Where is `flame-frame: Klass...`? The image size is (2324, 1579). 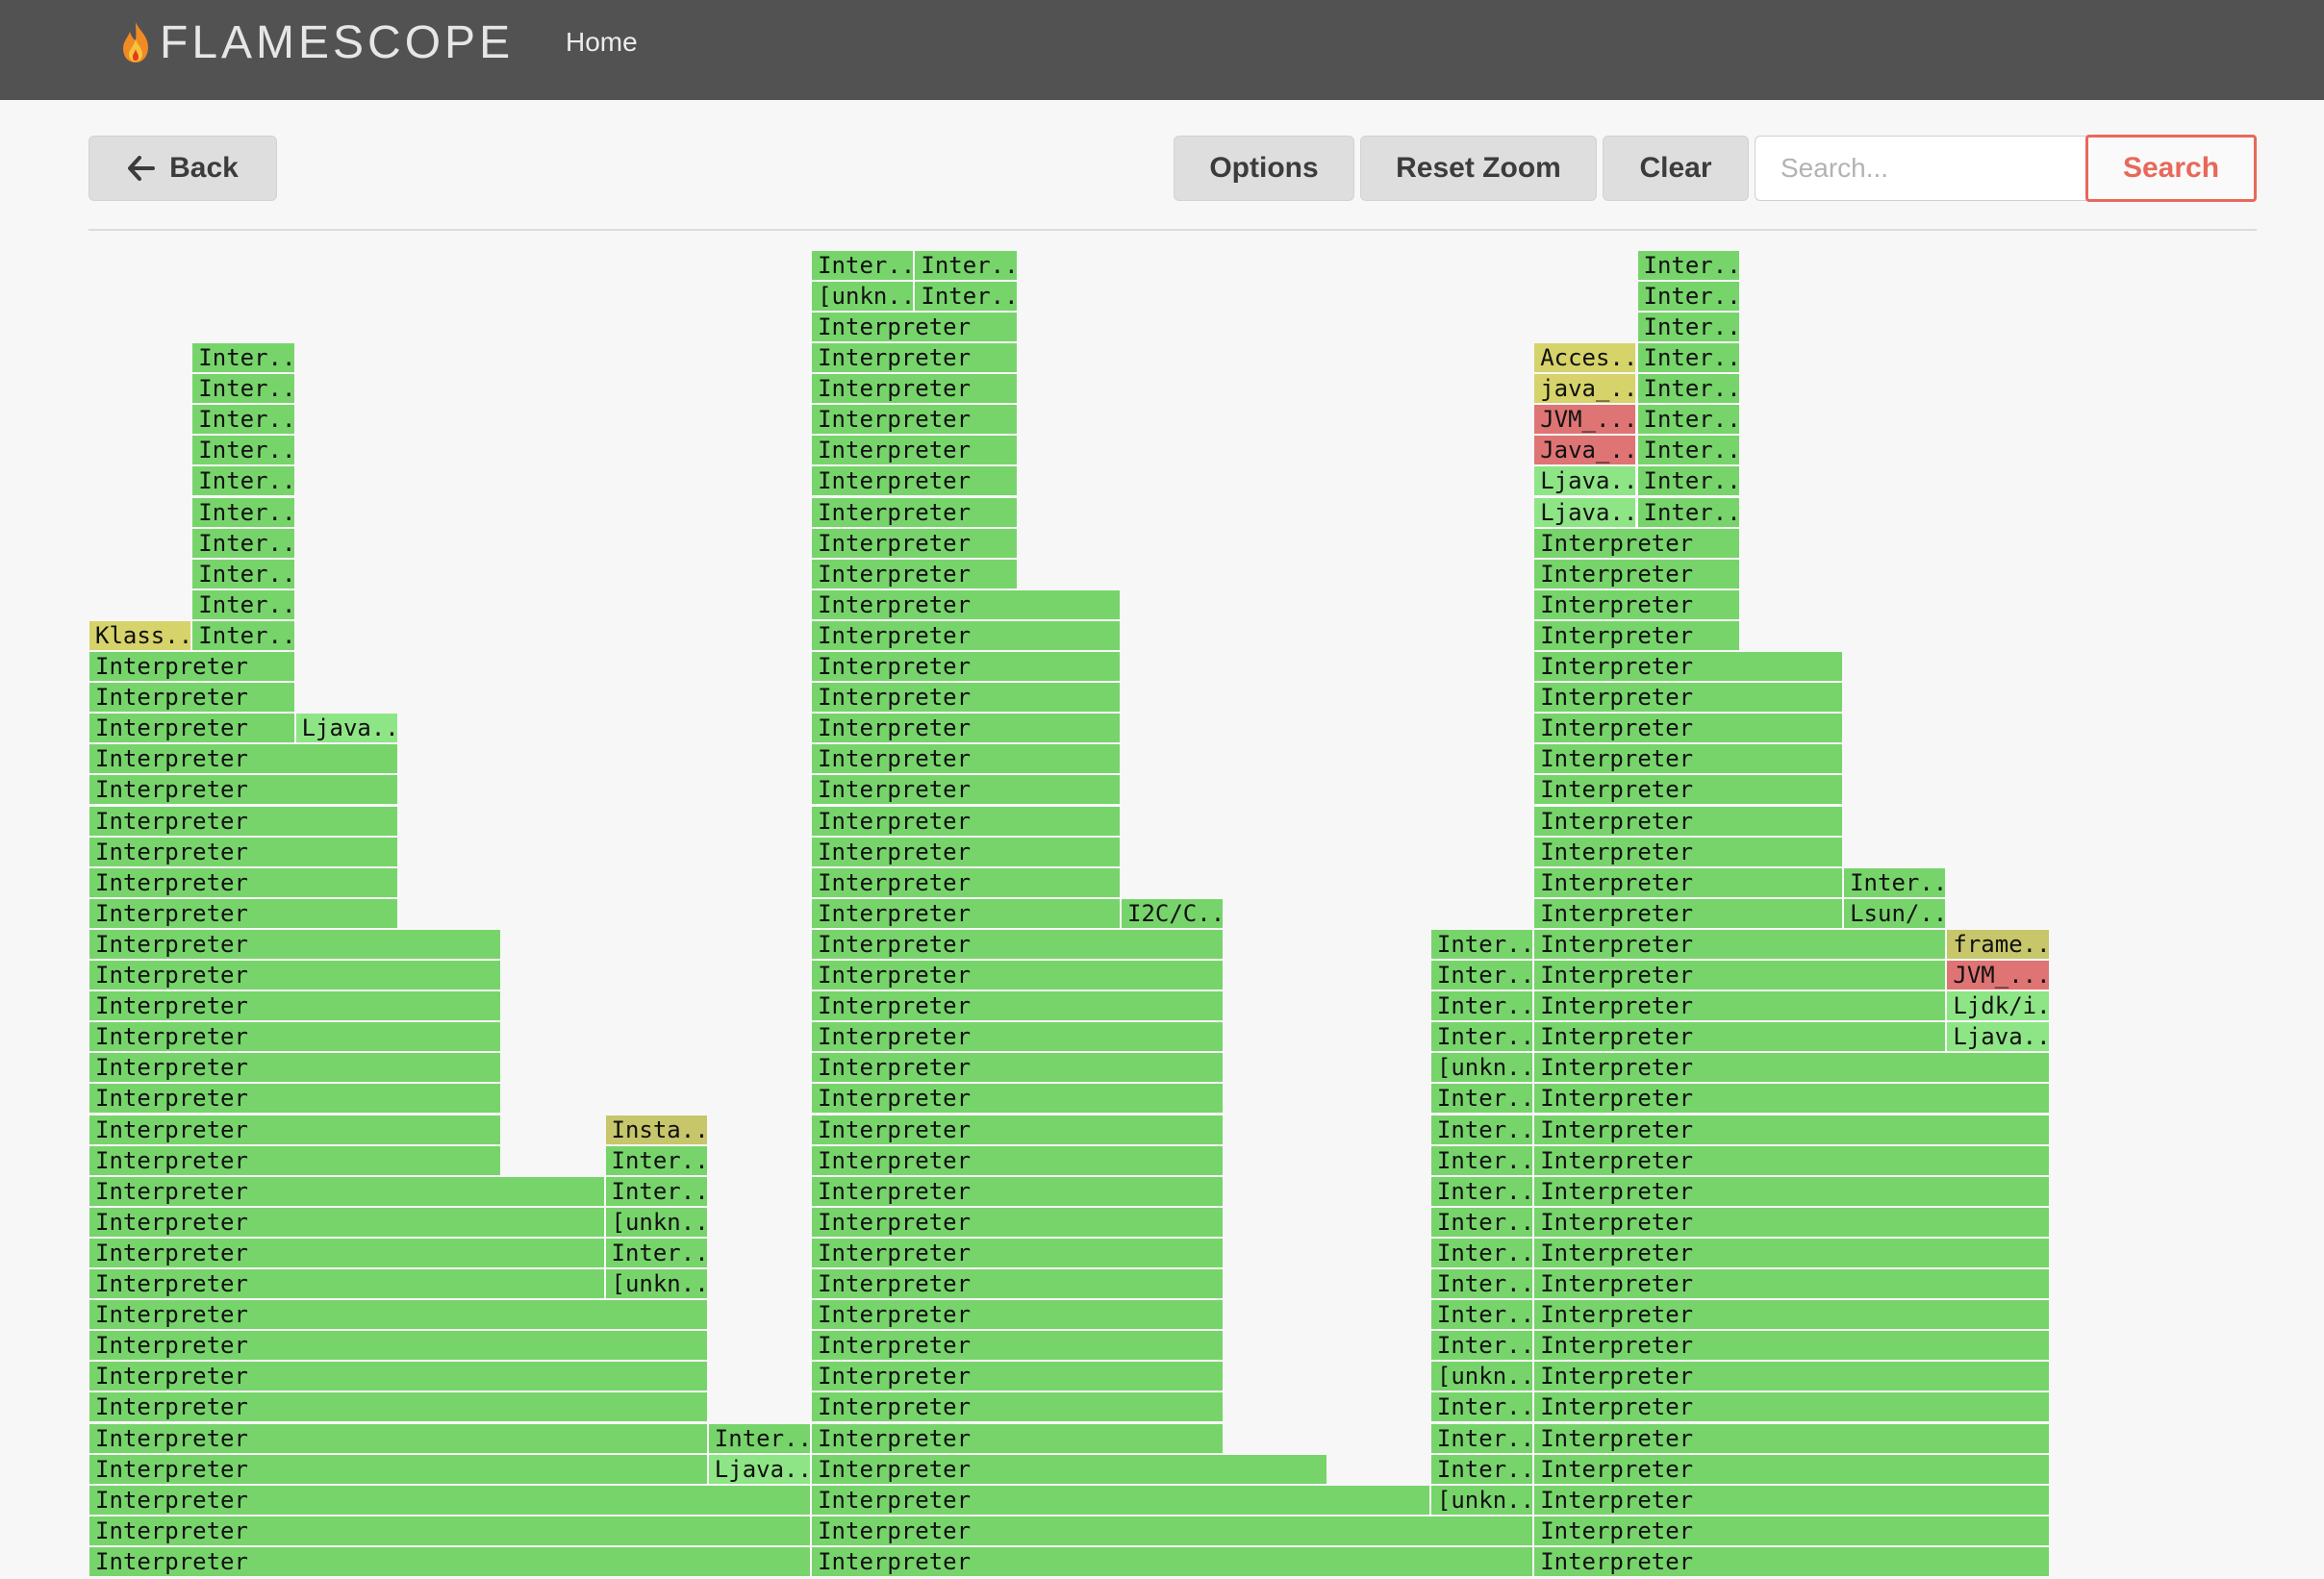
flame-frame: Klass... is located at coordinates (140, 635).